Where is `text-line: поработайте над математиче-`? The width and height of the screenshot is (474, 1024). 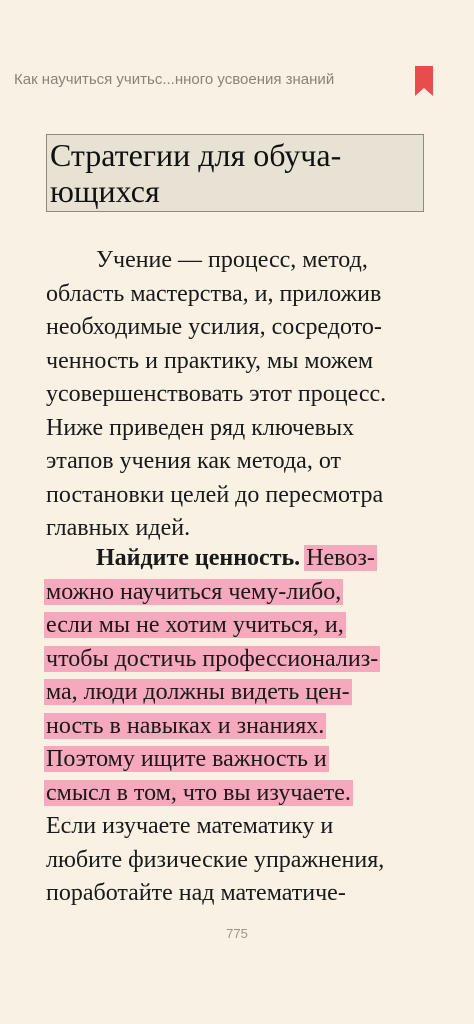 text-line: поработайте над математиче- is located at coordinates (196, 893).